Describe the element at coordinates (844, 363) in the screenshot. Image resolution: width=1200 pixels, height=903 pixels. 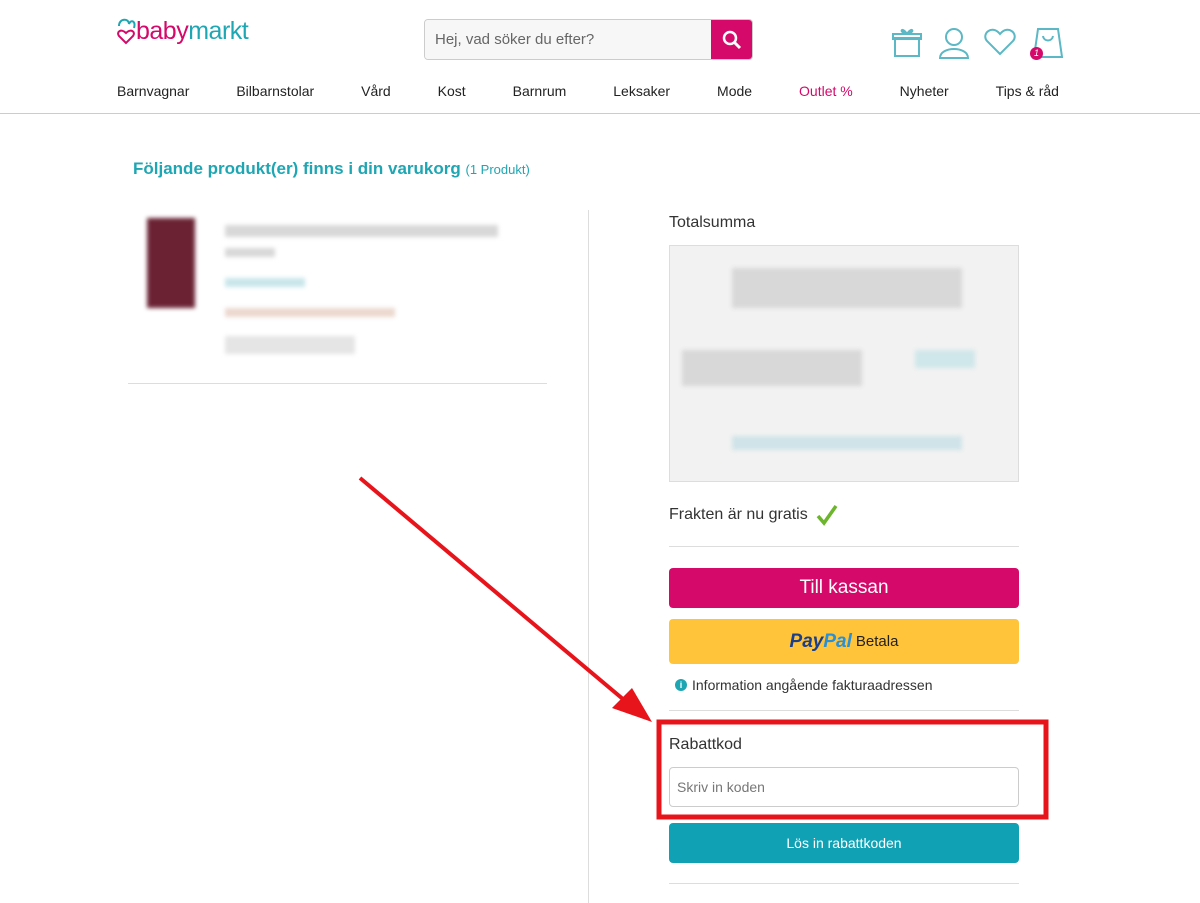
I see `total-summary-redacted` at that location.